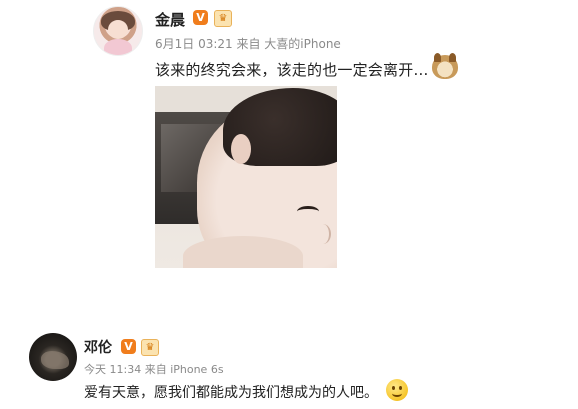 The width and height of the screenshot is (578, 409). Describe the element at coordinates (231, 393) in the screenshot. I see `post-text: 爱有天意，愿我们都能成为我们想成为的人吧。` at that location.